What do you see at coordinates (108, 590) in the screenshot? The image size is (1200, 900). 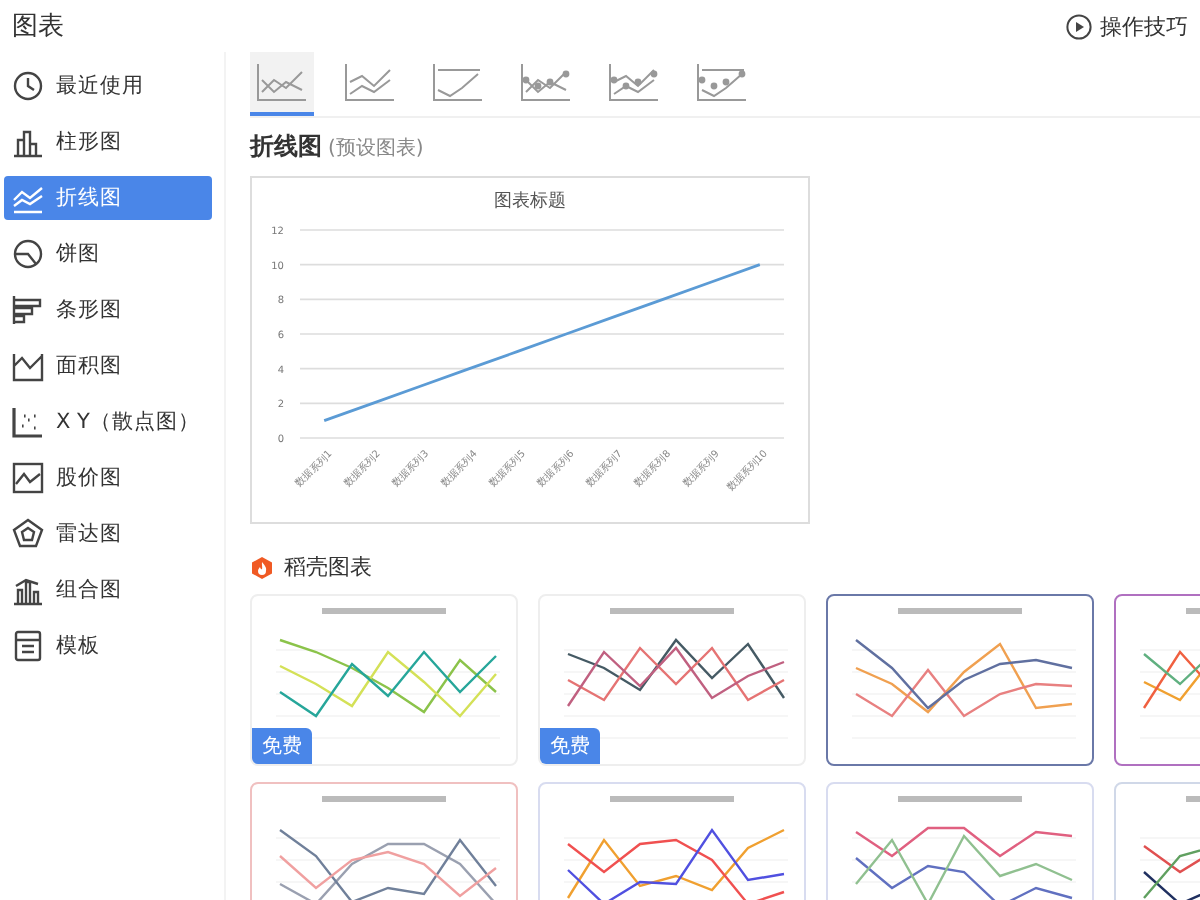 I see `sidebar-item: 组合图` at bounding box center [108, 590].